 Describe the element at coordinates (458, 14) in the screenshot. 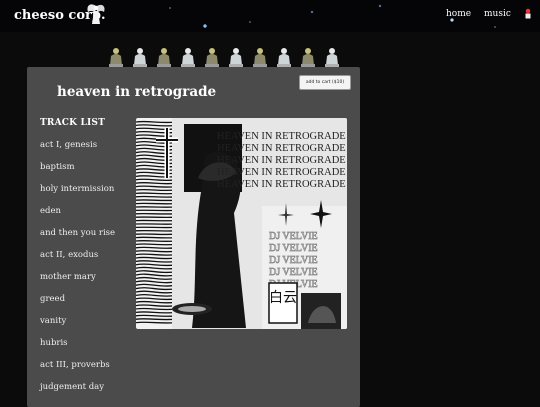

I see `nav-home-link: home` at that location.